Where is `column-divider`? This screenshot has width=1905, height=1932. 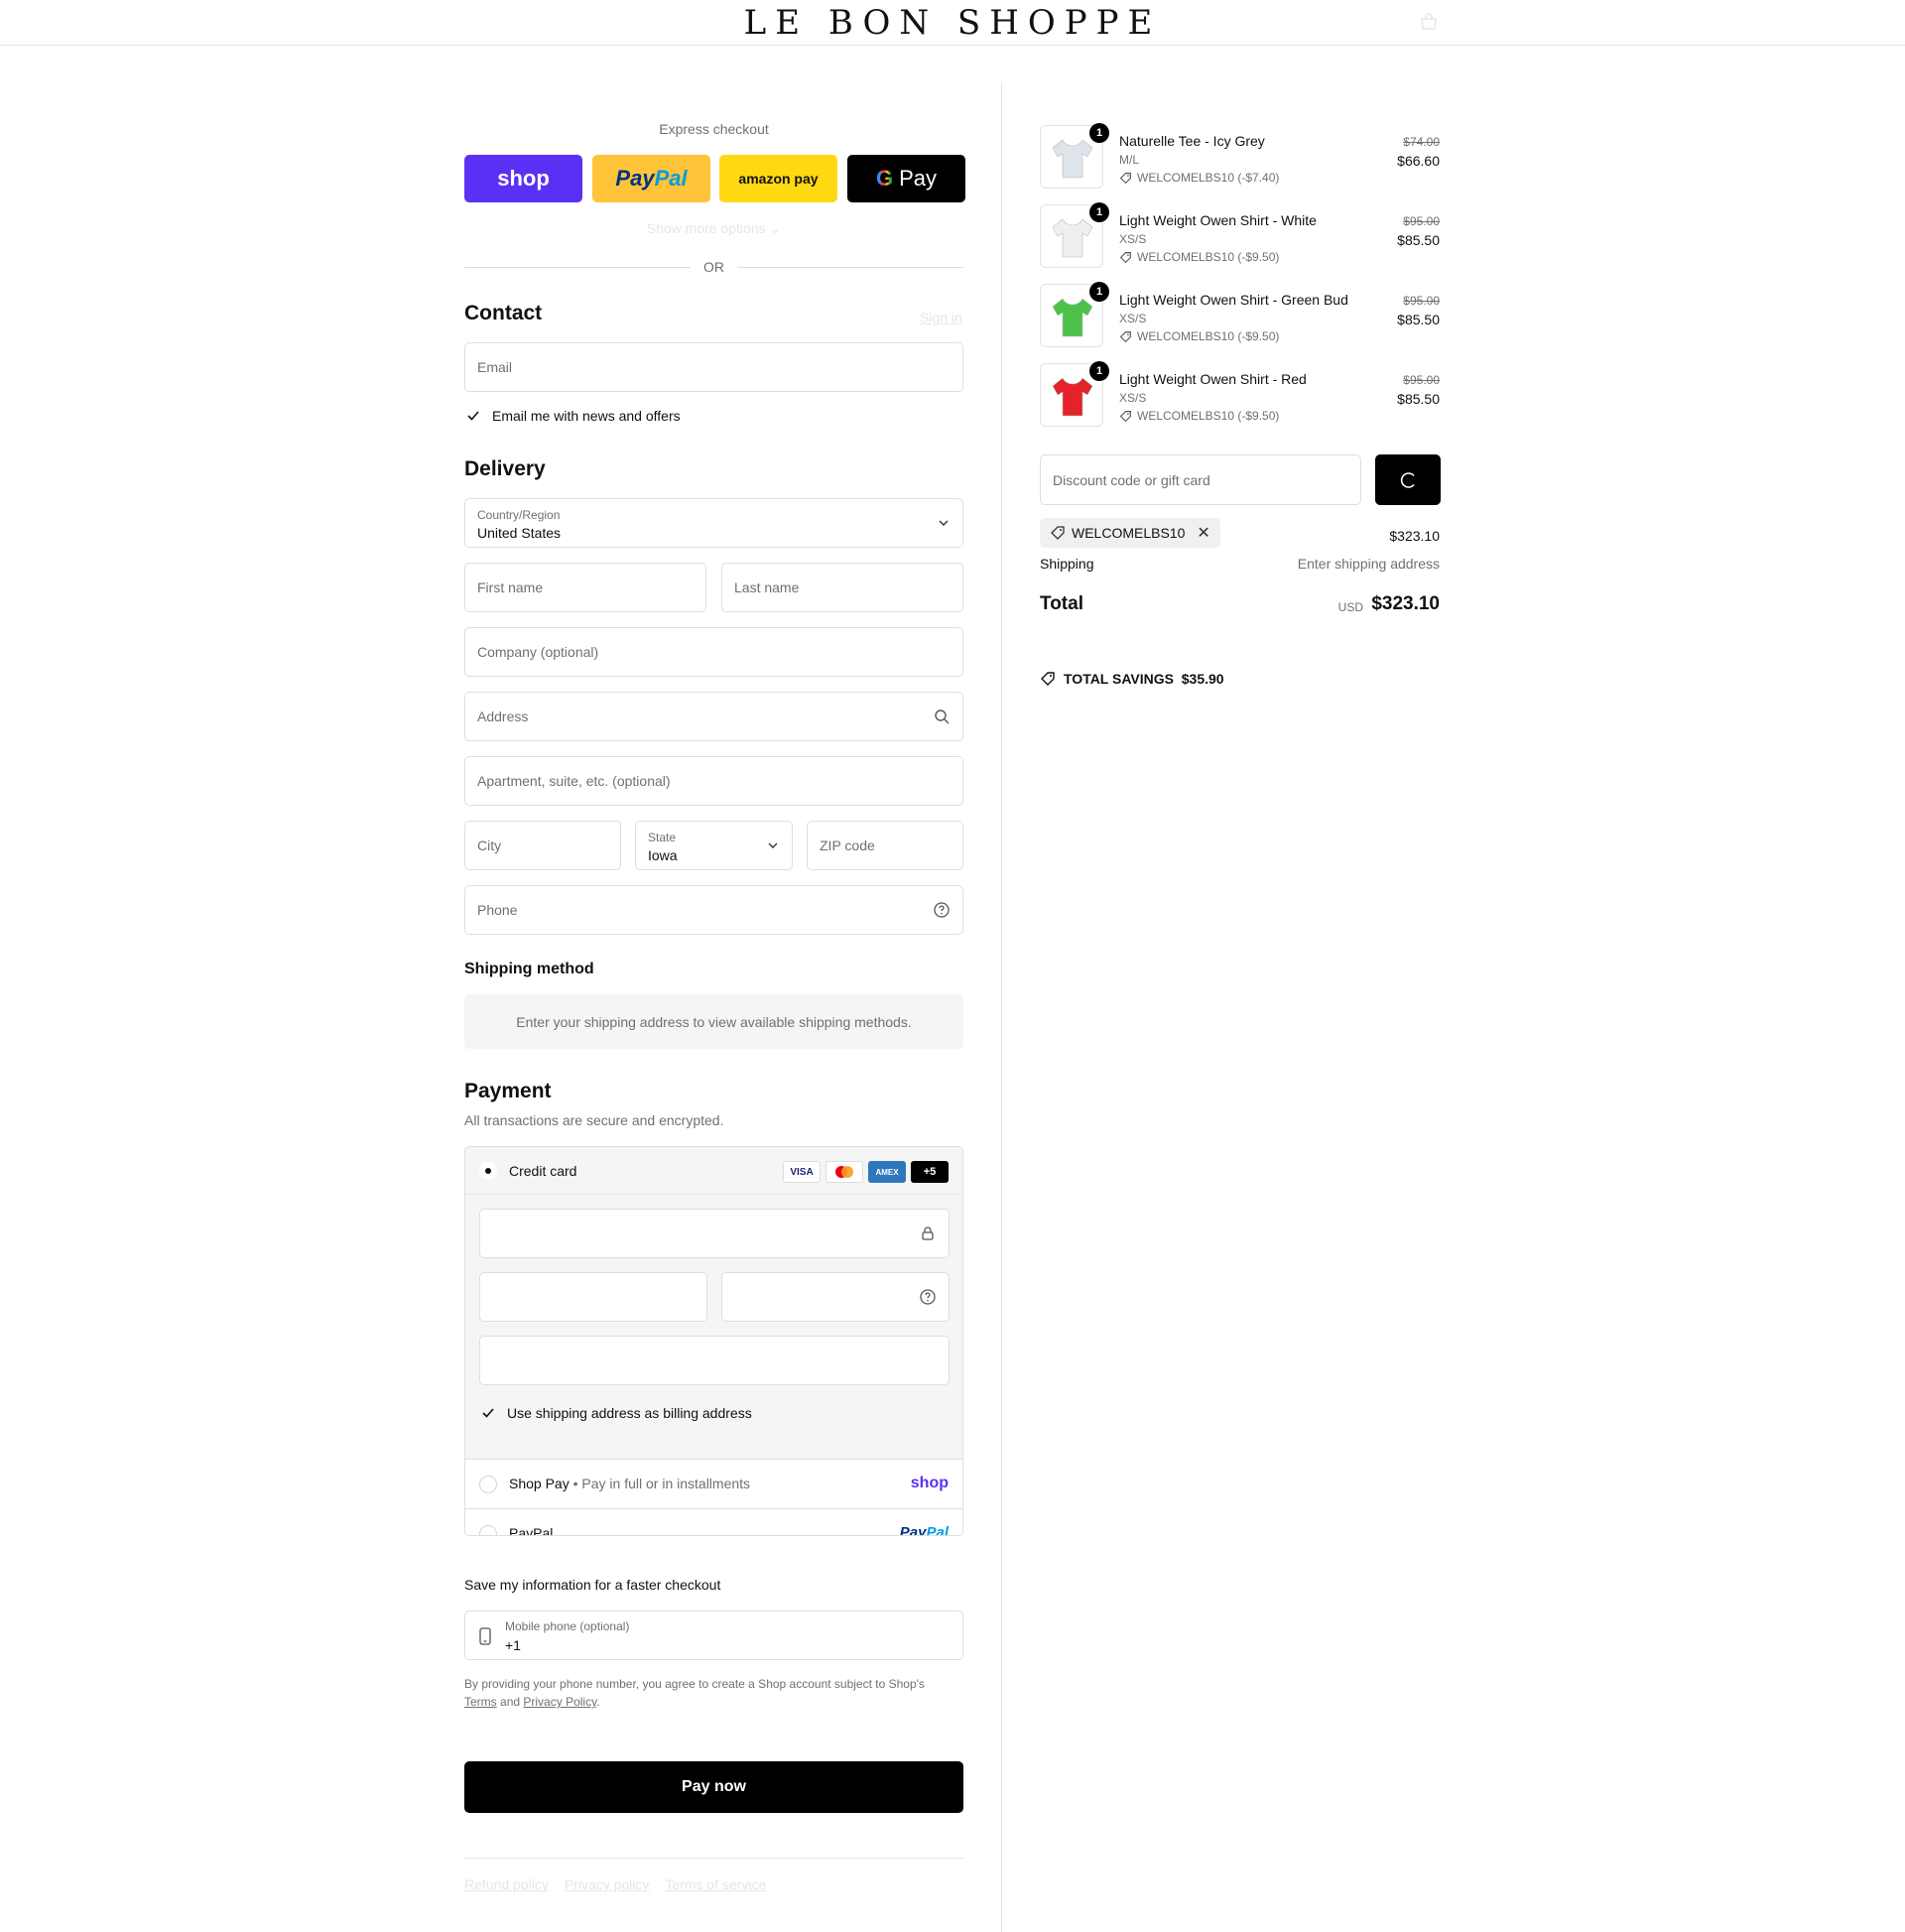 column-divider is located at coordinates (1001, 1008).